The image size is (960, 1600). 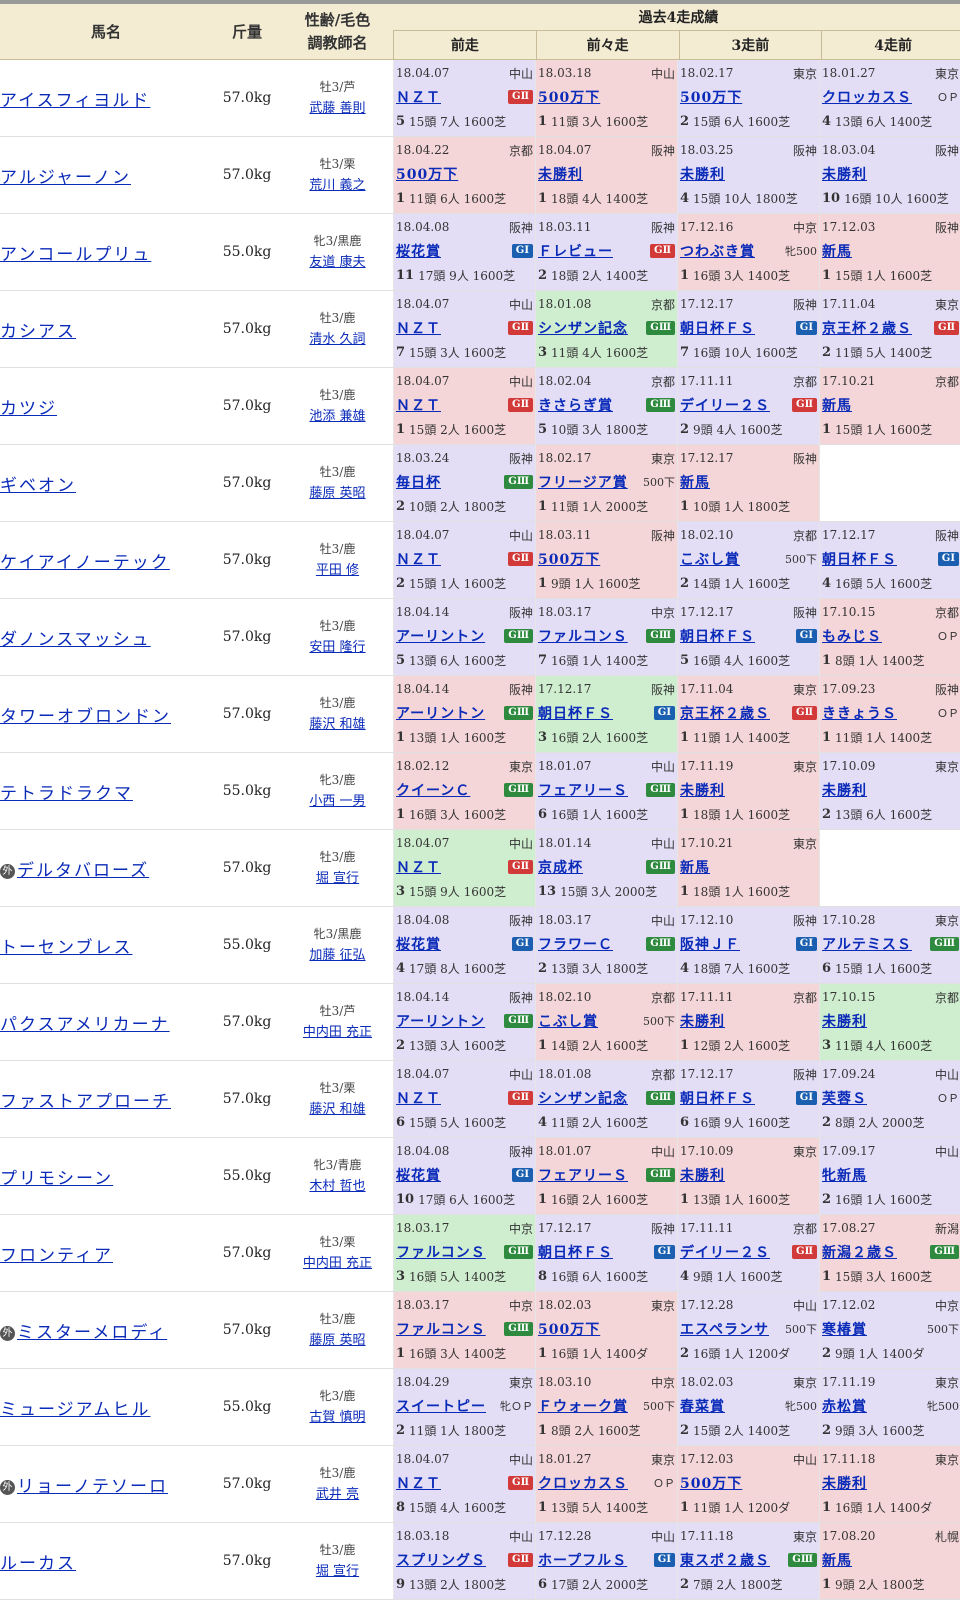 I want to click on race-name-link: Ｆレビュー, so click(x=575, y=251).